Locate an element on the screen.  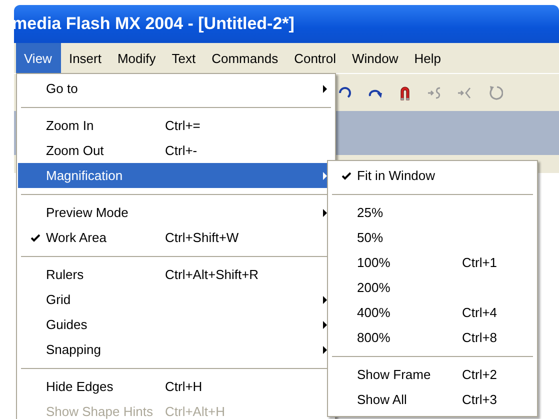
menu-bar-item: Text is located at coordinates (184, 58).